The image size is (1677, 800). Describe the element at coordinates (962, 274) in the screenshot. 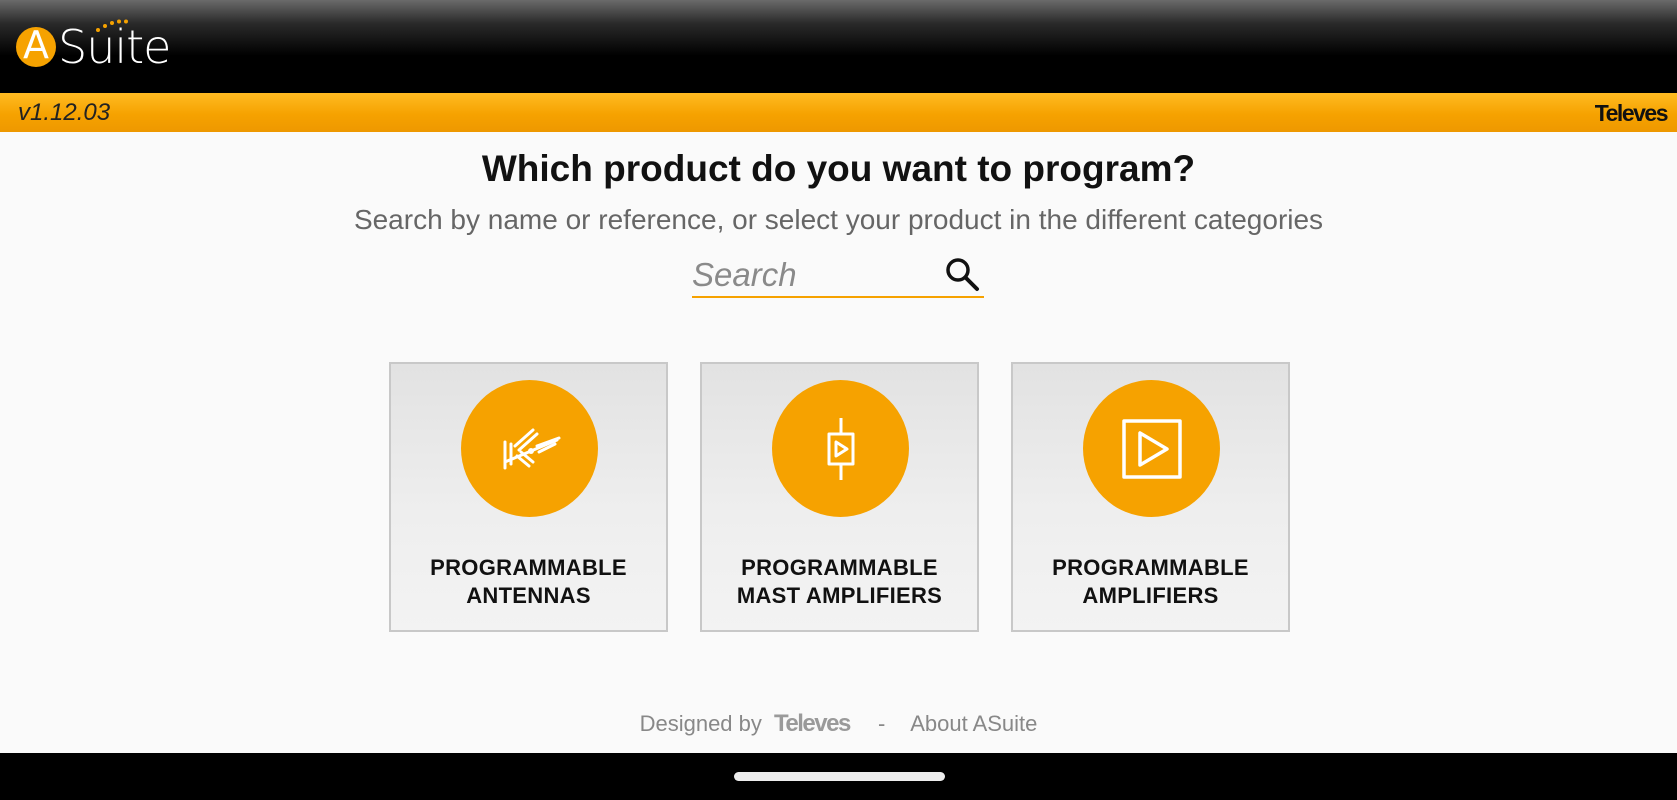

I see `search-icon` at that location.